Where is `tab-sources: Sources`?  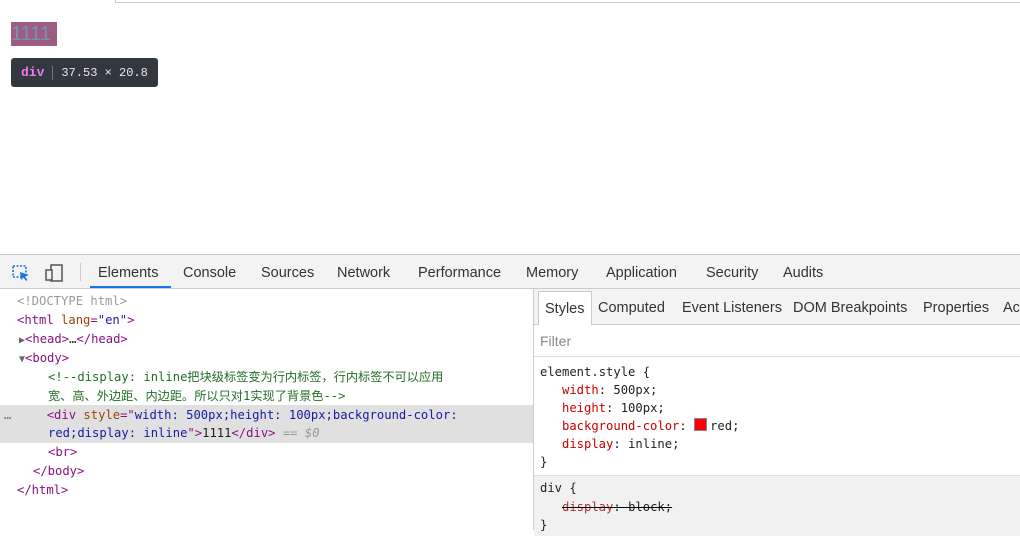 tab-sources: Sources is located at coordinates (287, 271).